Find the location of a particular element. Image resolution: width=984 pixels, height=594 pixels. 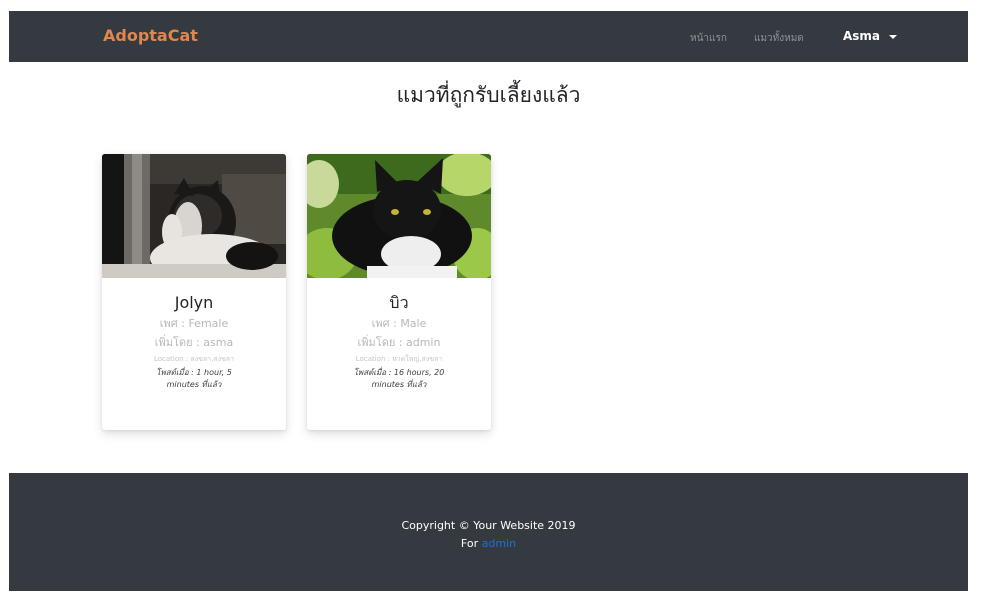

cat-added-by: เพิ่มโดย : asma is located at coordinates (194, 342).